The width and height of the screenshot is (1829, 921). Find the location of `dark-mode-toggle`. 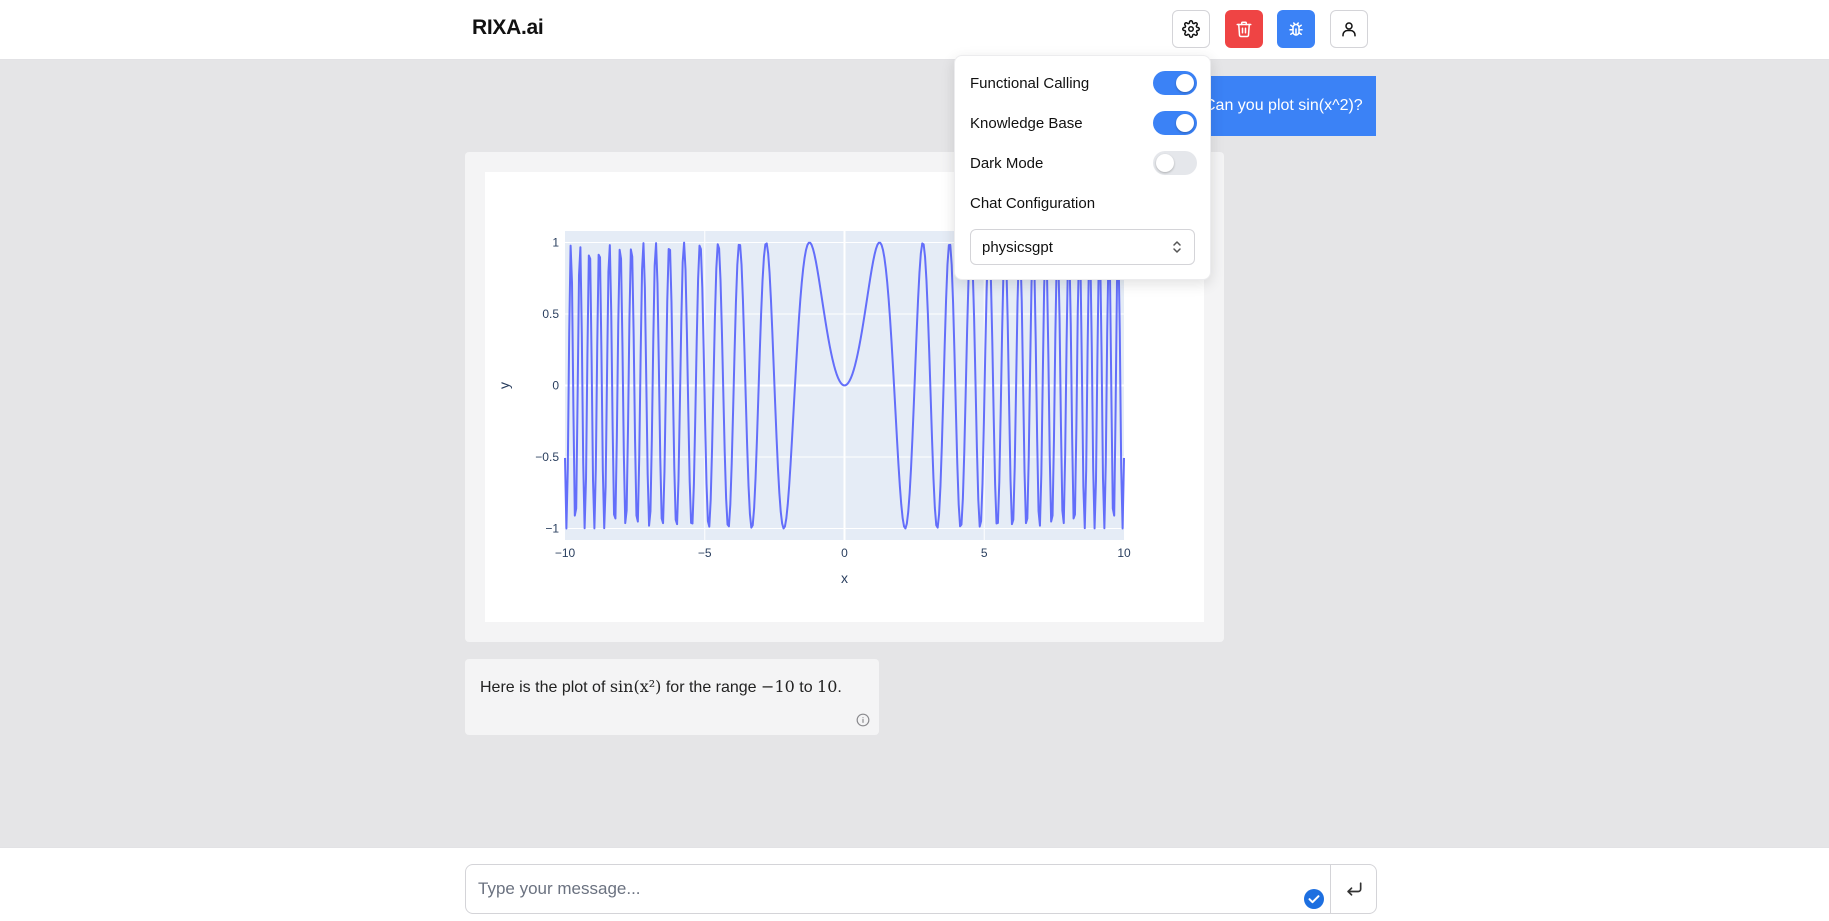

dark-mode-toggle is located at coordinates (1175, 163).